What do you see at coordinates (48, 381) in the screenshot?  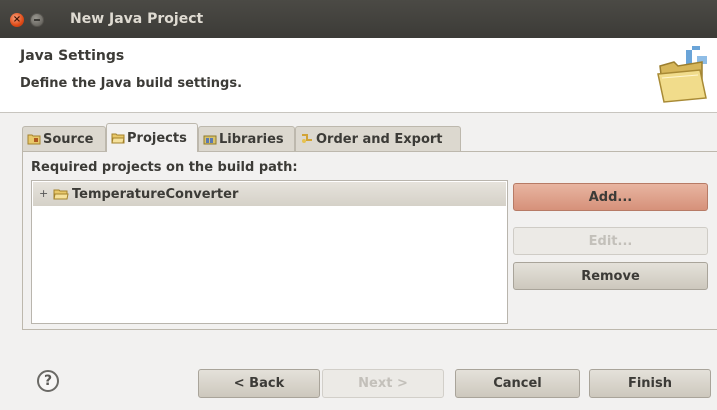 I see `help-icon: ?` at bounding box center [48, 381].